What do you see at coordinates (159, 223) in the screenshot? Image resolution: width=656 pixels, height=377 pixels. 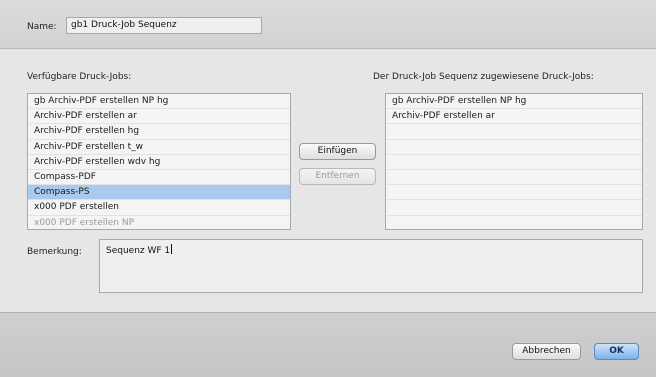 I see `available-job-item: x000 PDF erstellen NP` at bounding box center [159, 223].